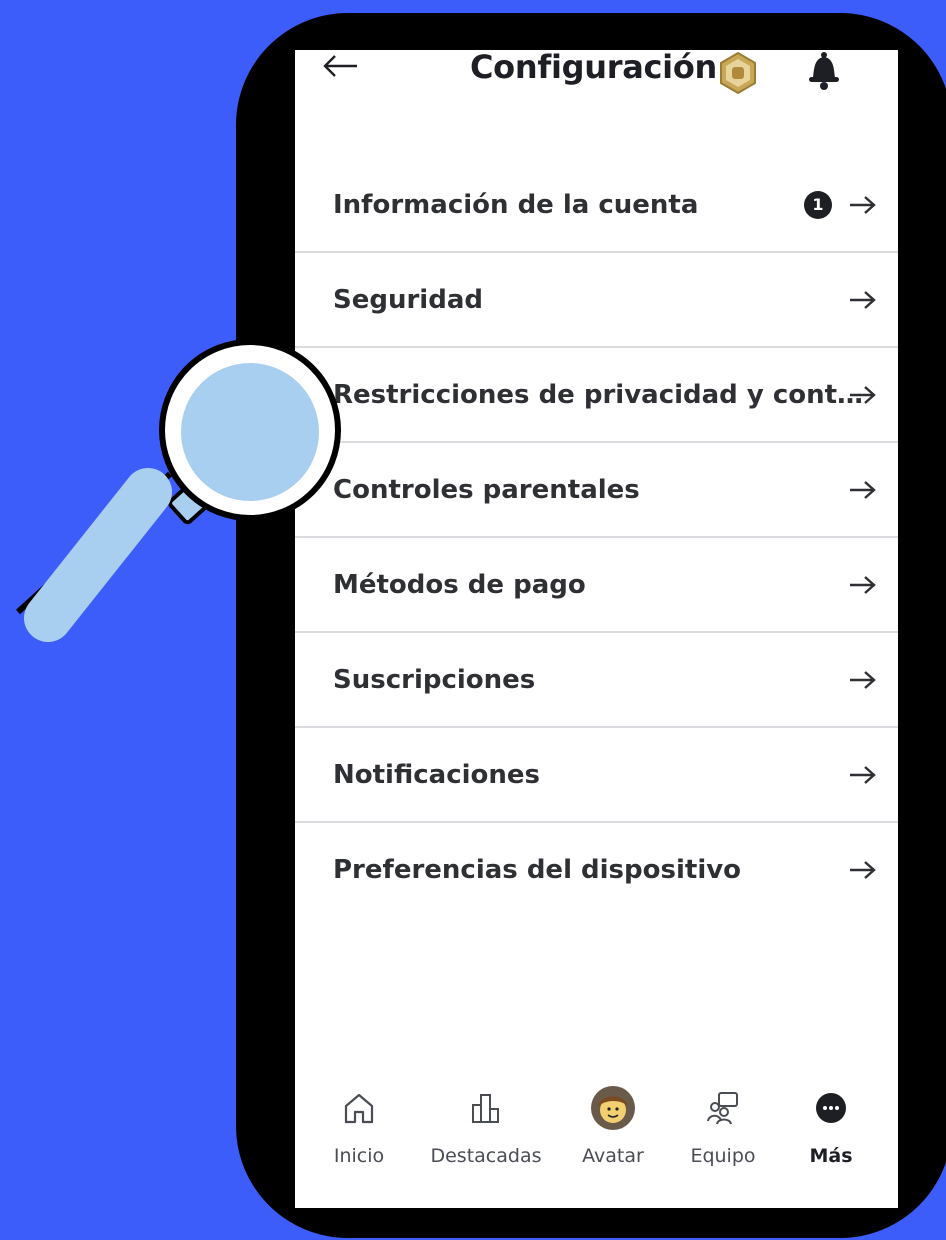 This screenshot has height=1240, width=946. What do you see at coordinates (594, 68) in the screenshot?
I see `page-title: Configuración` at bounding box center [594, 68].